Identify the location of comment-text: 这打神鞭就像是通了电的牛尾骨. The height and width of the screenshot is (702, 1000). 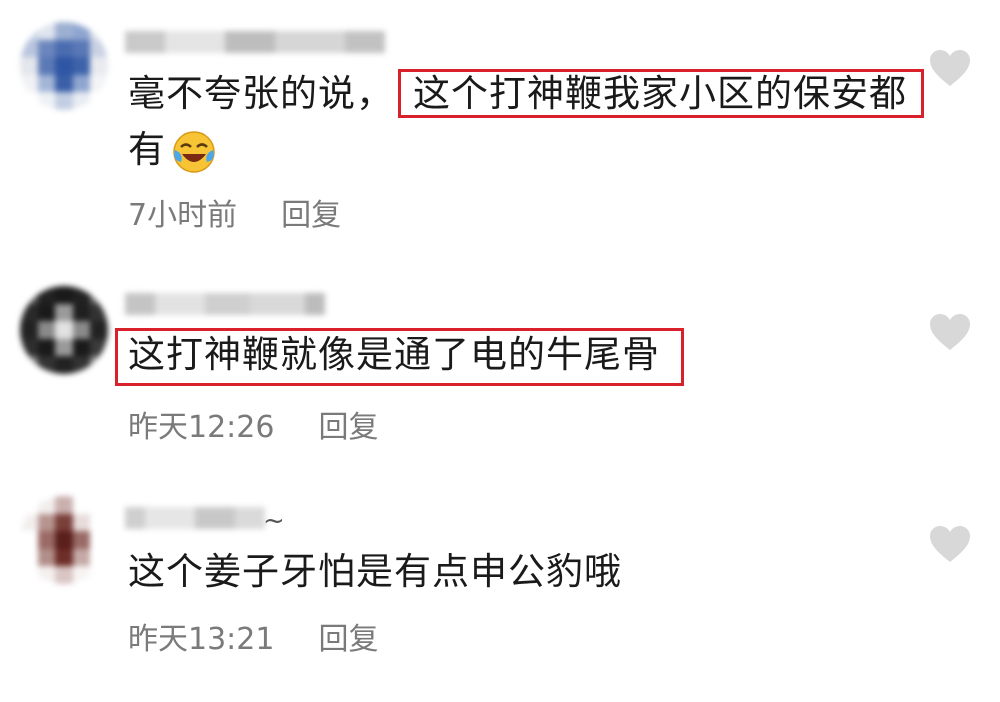
(394, 354).